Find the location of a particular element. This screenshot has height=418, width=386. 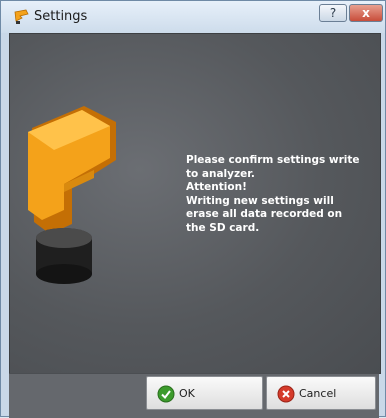

cancel-icon is located at coordinates (286, 394).